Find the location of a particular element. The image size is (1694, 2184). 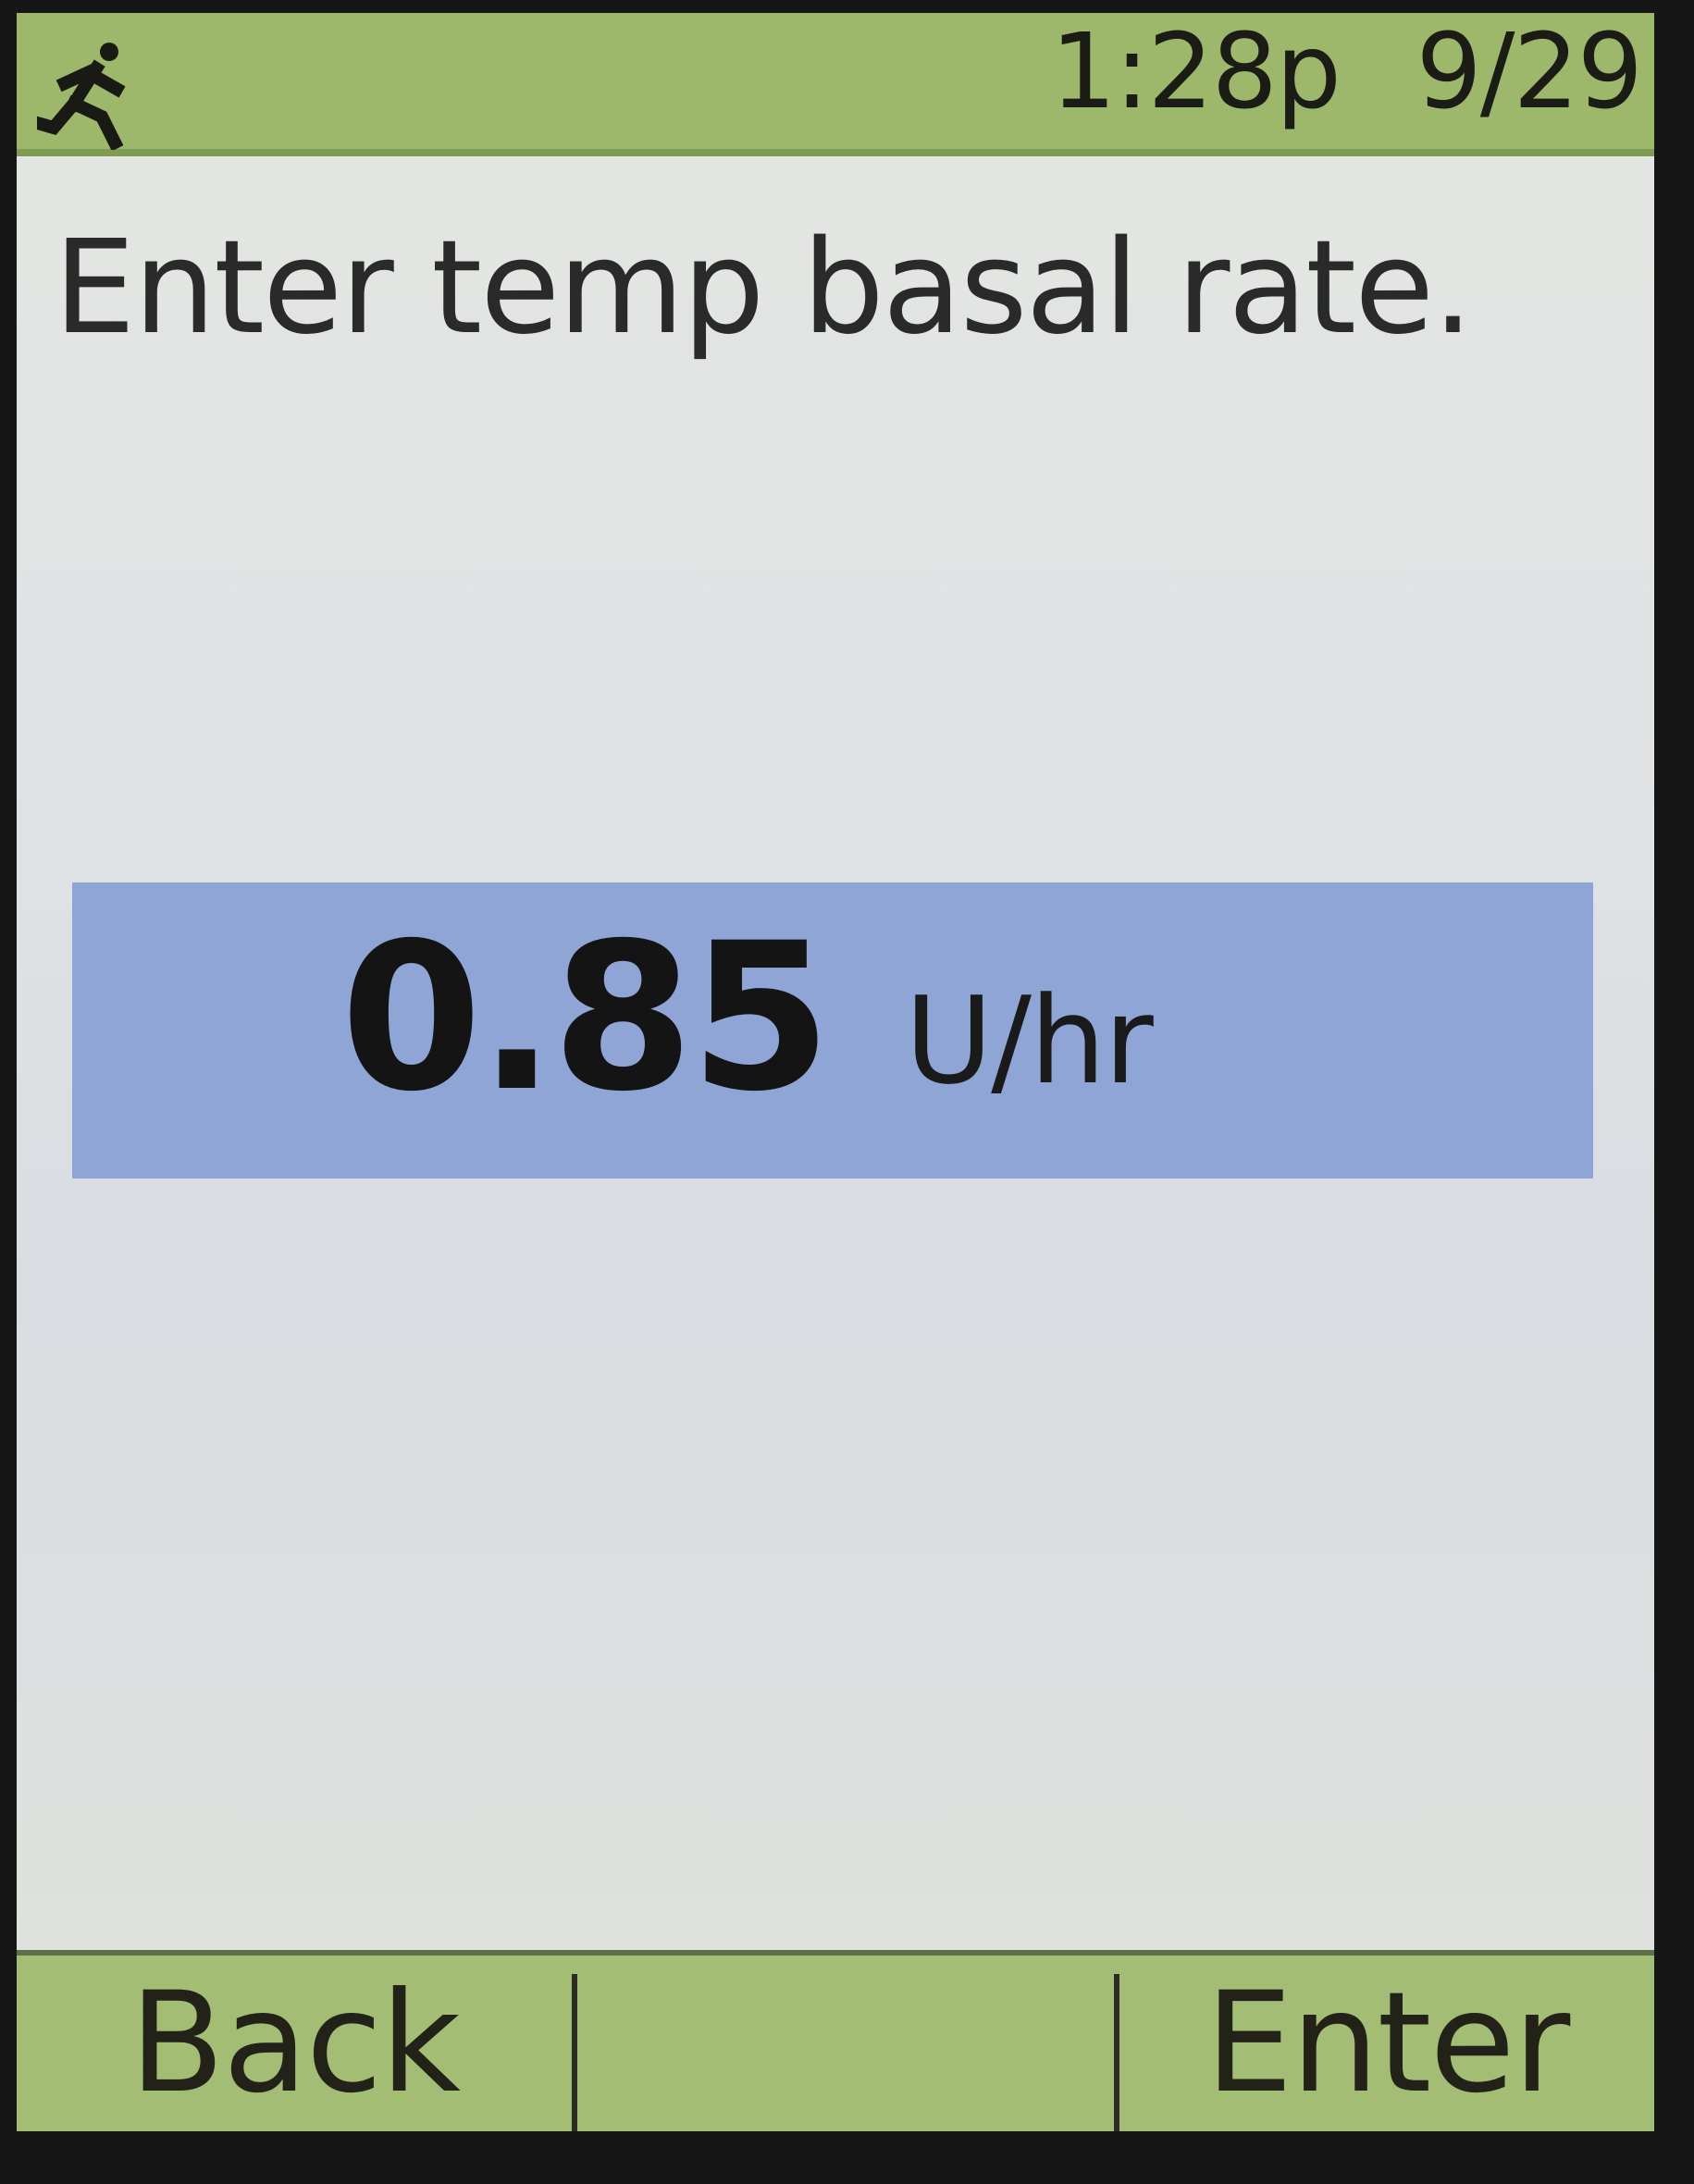

basal-rate-value: 0.85 is located at coordinates (586, 1017).